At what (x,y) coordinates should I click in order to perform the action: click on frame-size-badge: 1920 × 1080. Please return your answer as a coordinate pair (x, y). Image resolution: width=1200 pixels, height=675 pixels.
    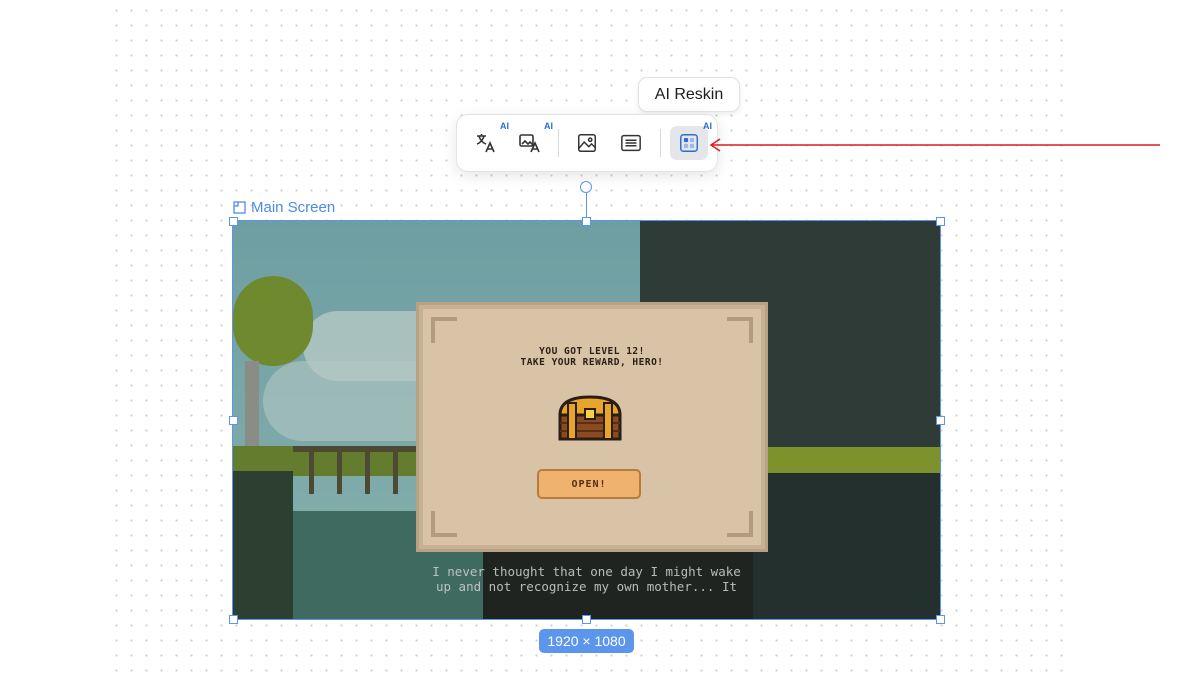
    Looking at the image, I should click on (586, 641).